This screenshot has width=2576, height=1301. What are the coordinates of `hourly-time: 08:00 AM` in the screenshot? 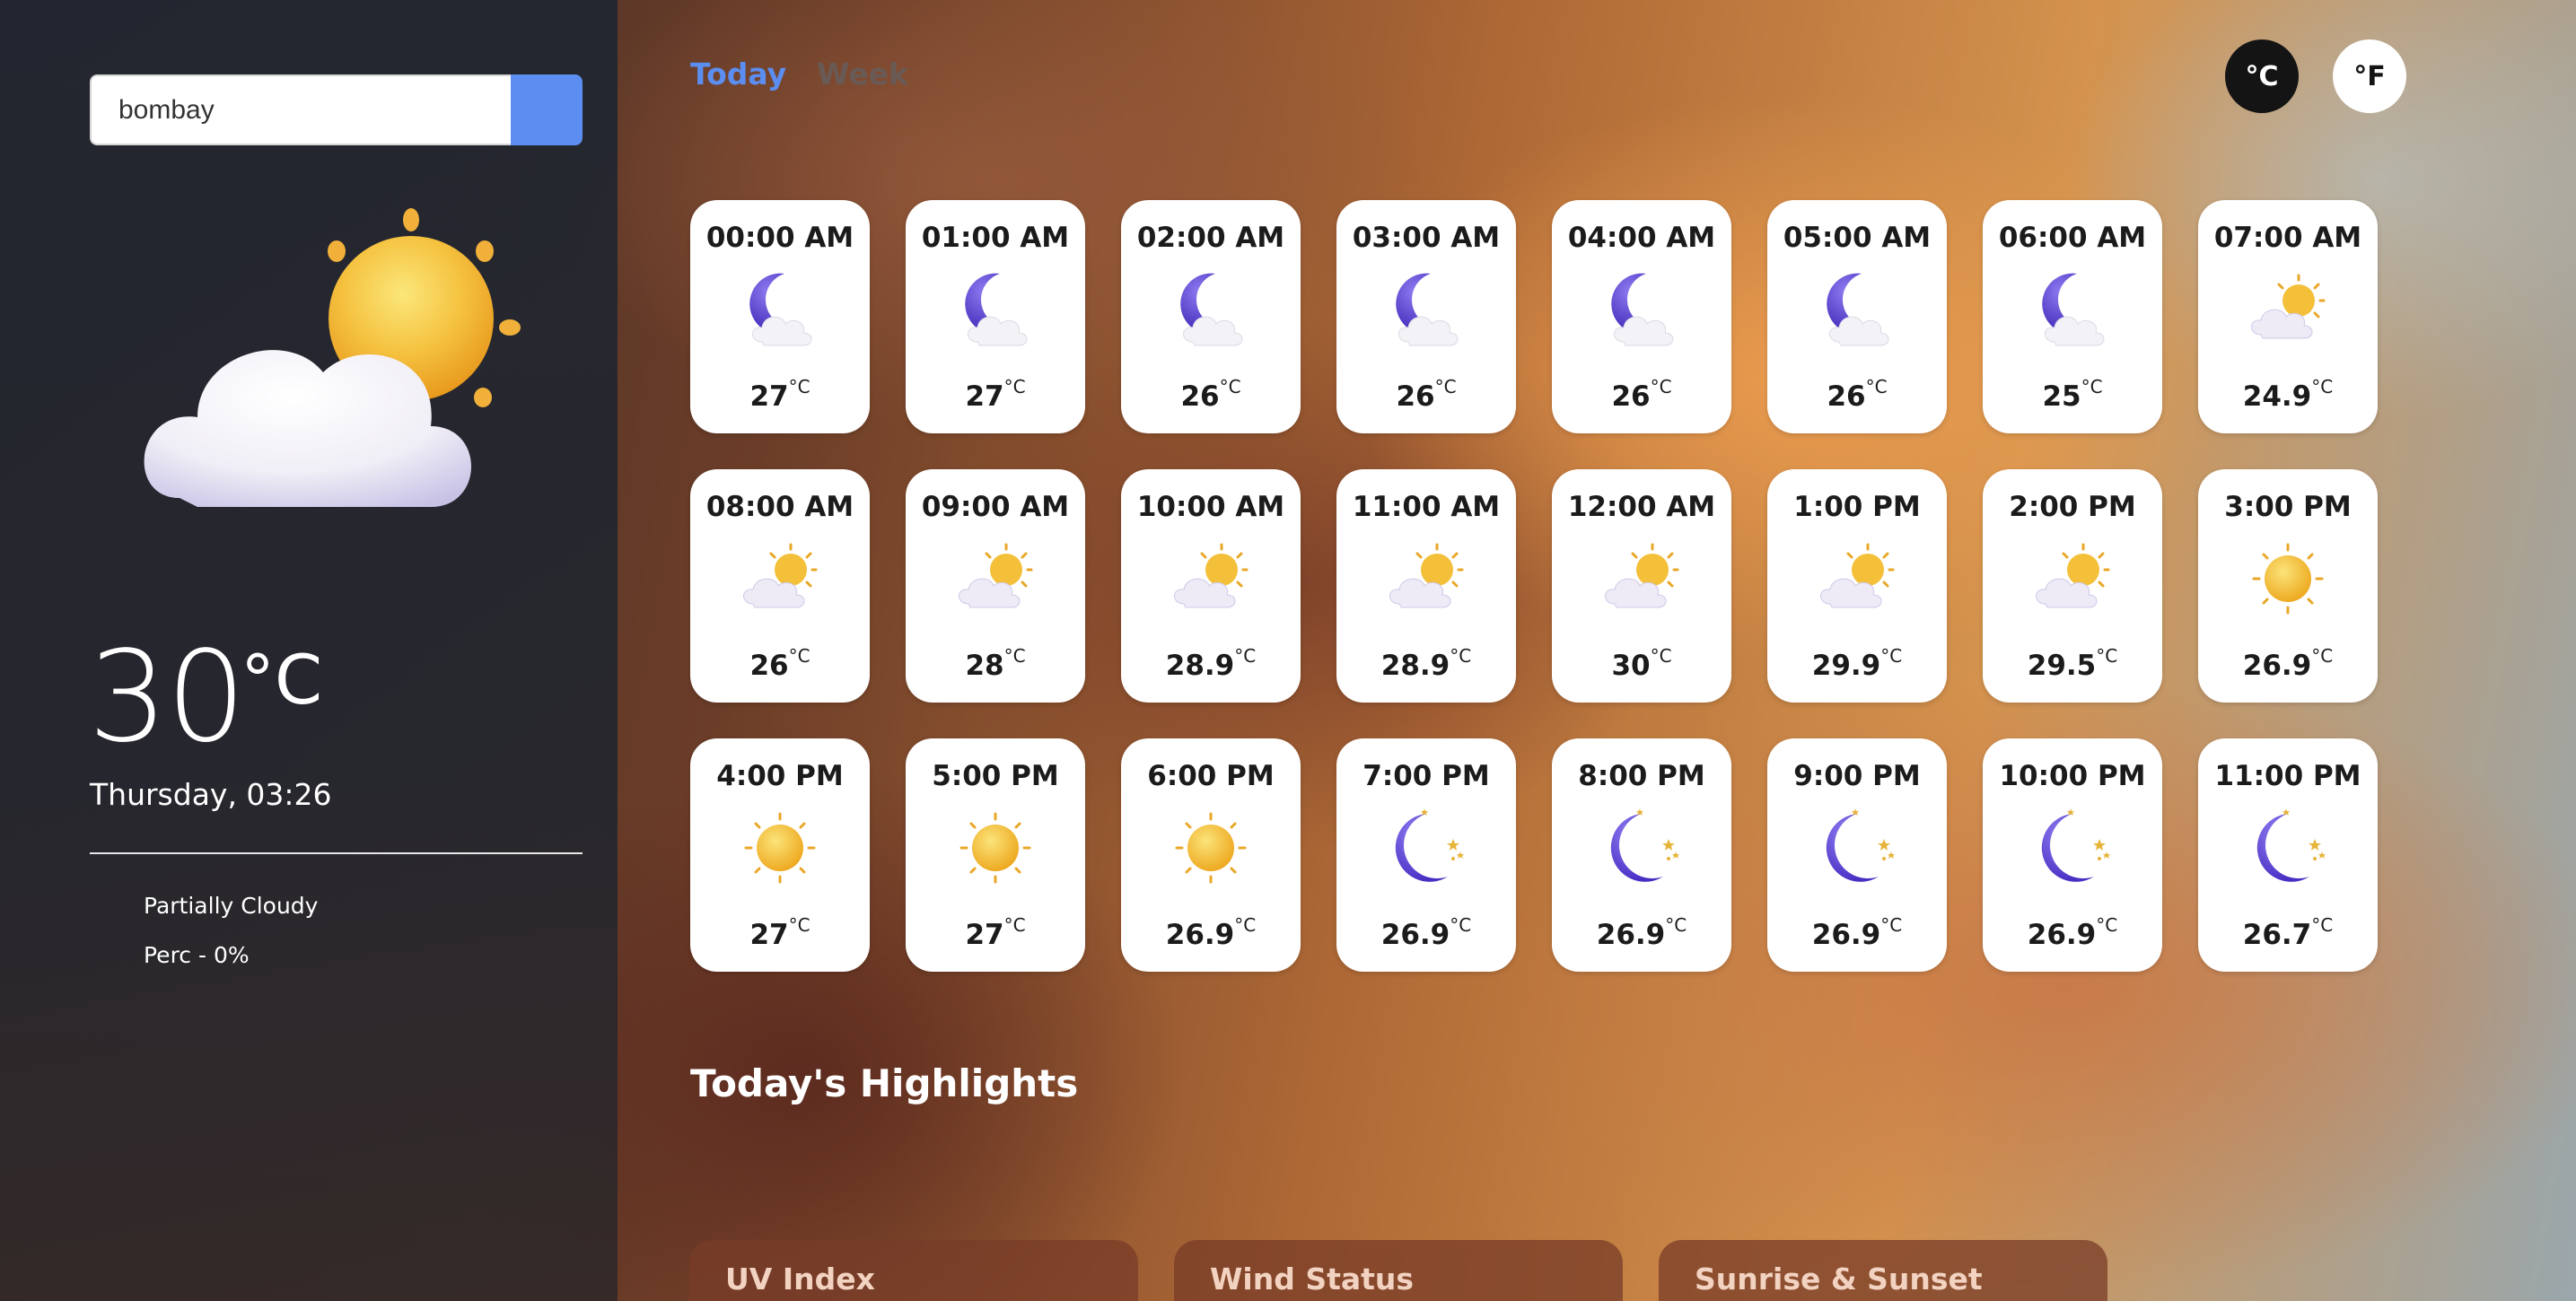 It's located at (779, 507).